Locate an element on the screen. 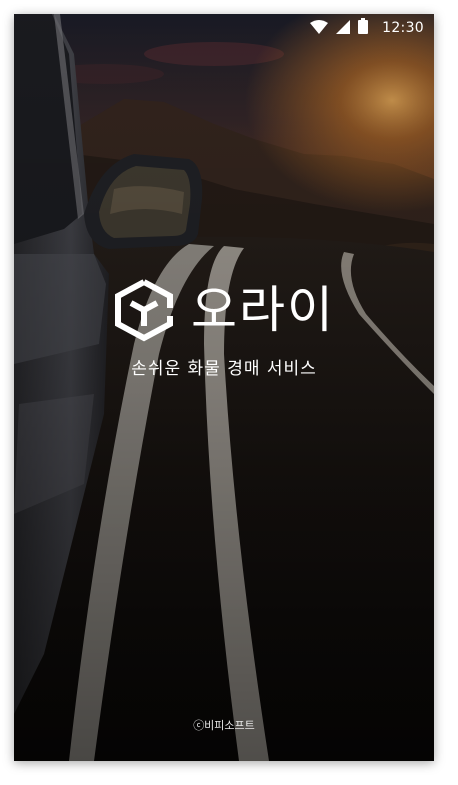 Image resolution: width=458 pixels, height=785 pixels. cube-logo-icon is located at coordinates (144, 310).